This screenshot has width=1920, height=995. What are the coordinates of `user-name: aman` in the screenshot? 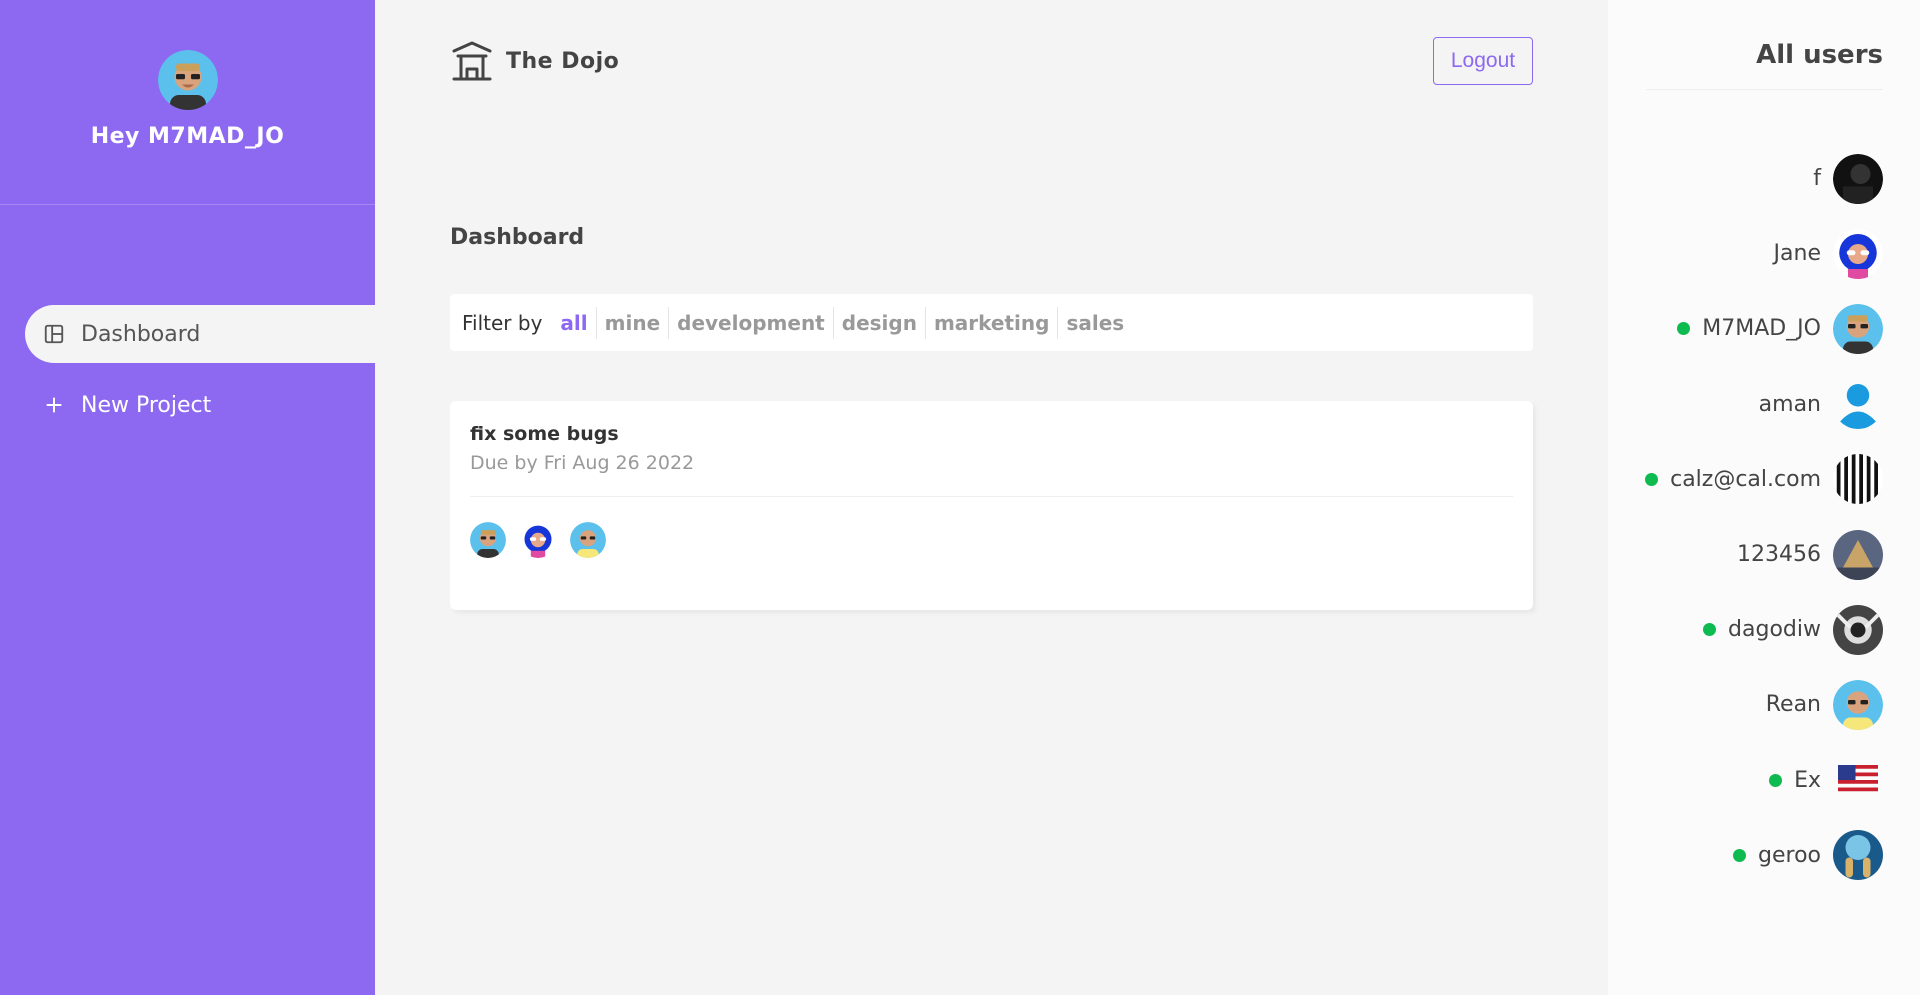 It's located at (1789, 404).